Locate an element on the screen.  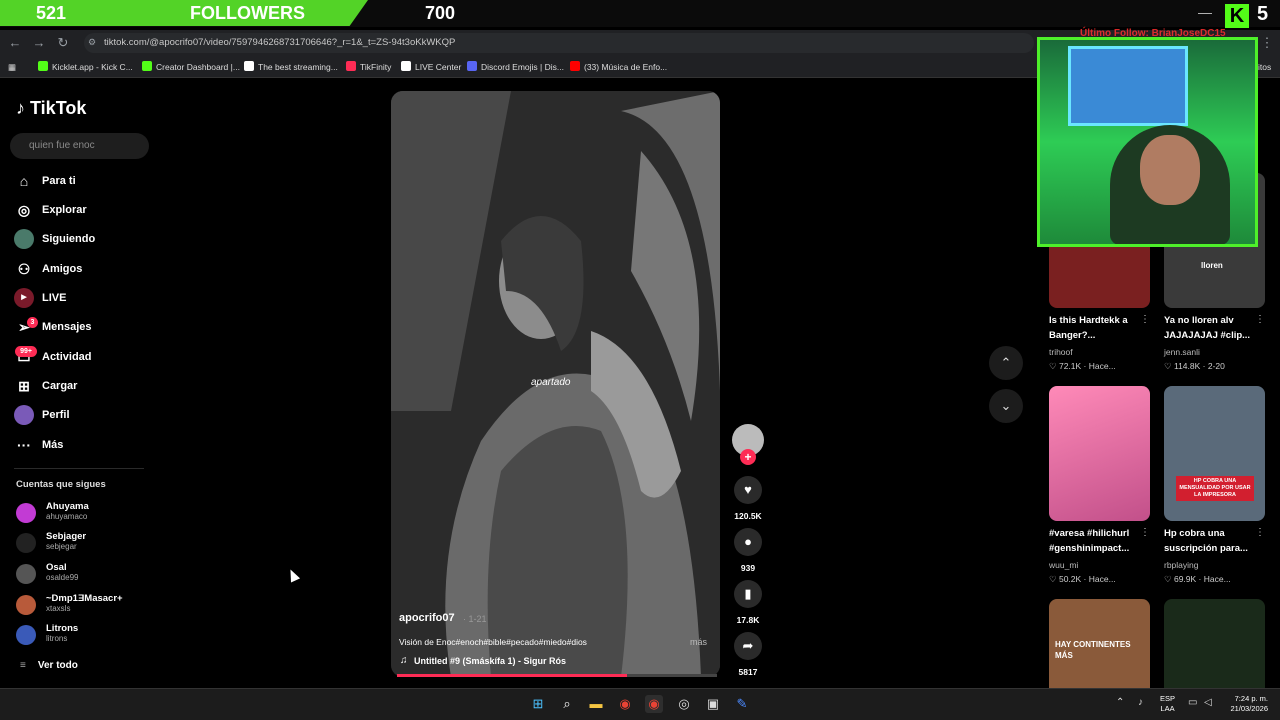
nav-siguiendo: Siguiendo is located at coordinates (54, 239).